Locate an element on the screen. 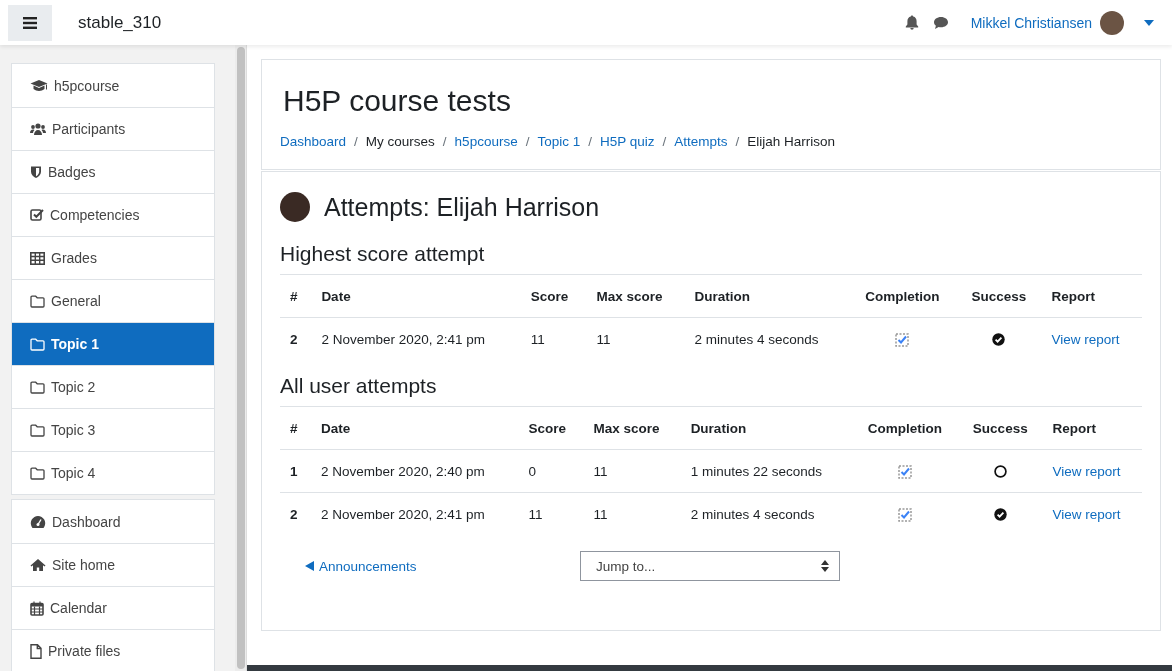 The image size is (1172, 671). breadcrumb-link: H5P quiz is located at coordinates (627, 141).